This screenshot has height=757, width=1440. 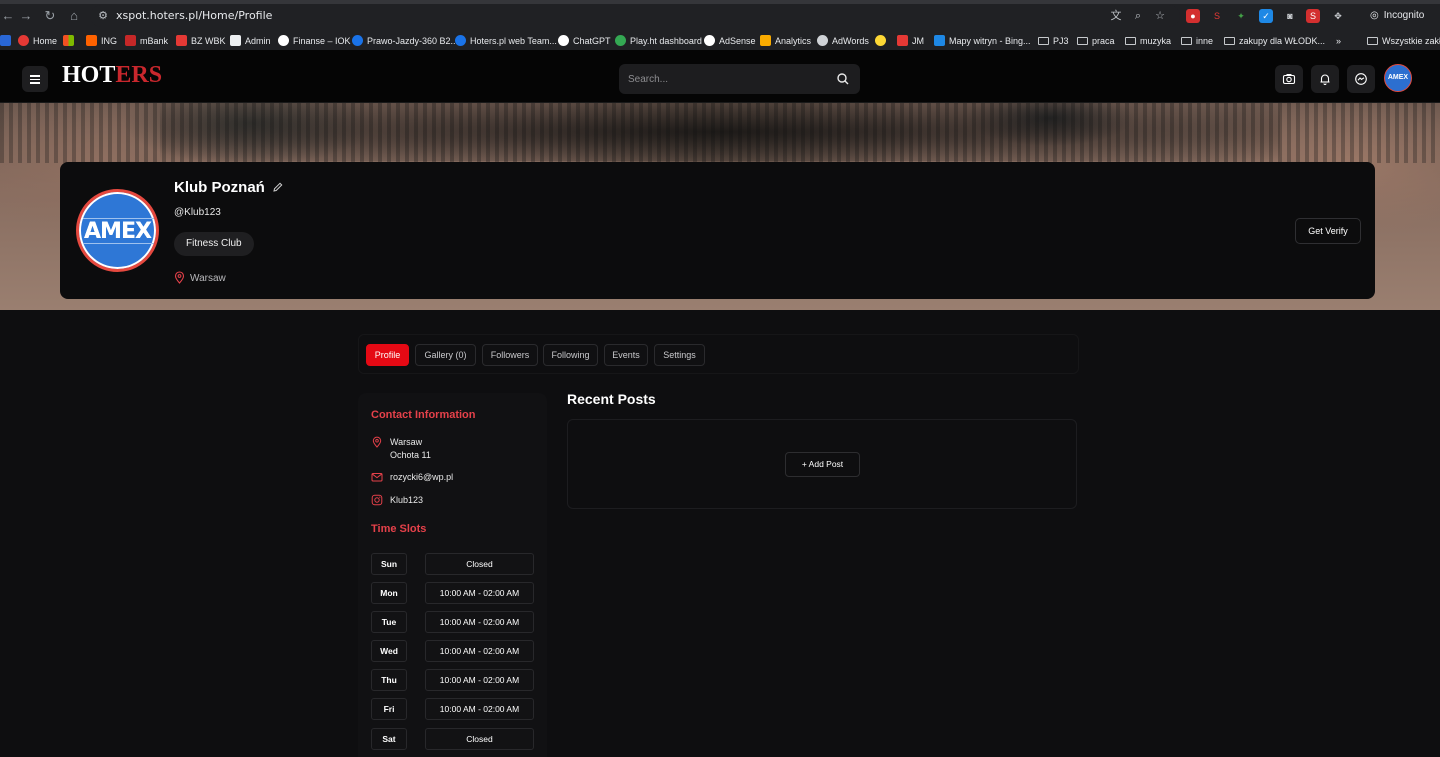 What do you see at coordinates (1096, 41) in the screenshot?
I see `bookmark-folder: praca` at bounding box center [1096, 41].